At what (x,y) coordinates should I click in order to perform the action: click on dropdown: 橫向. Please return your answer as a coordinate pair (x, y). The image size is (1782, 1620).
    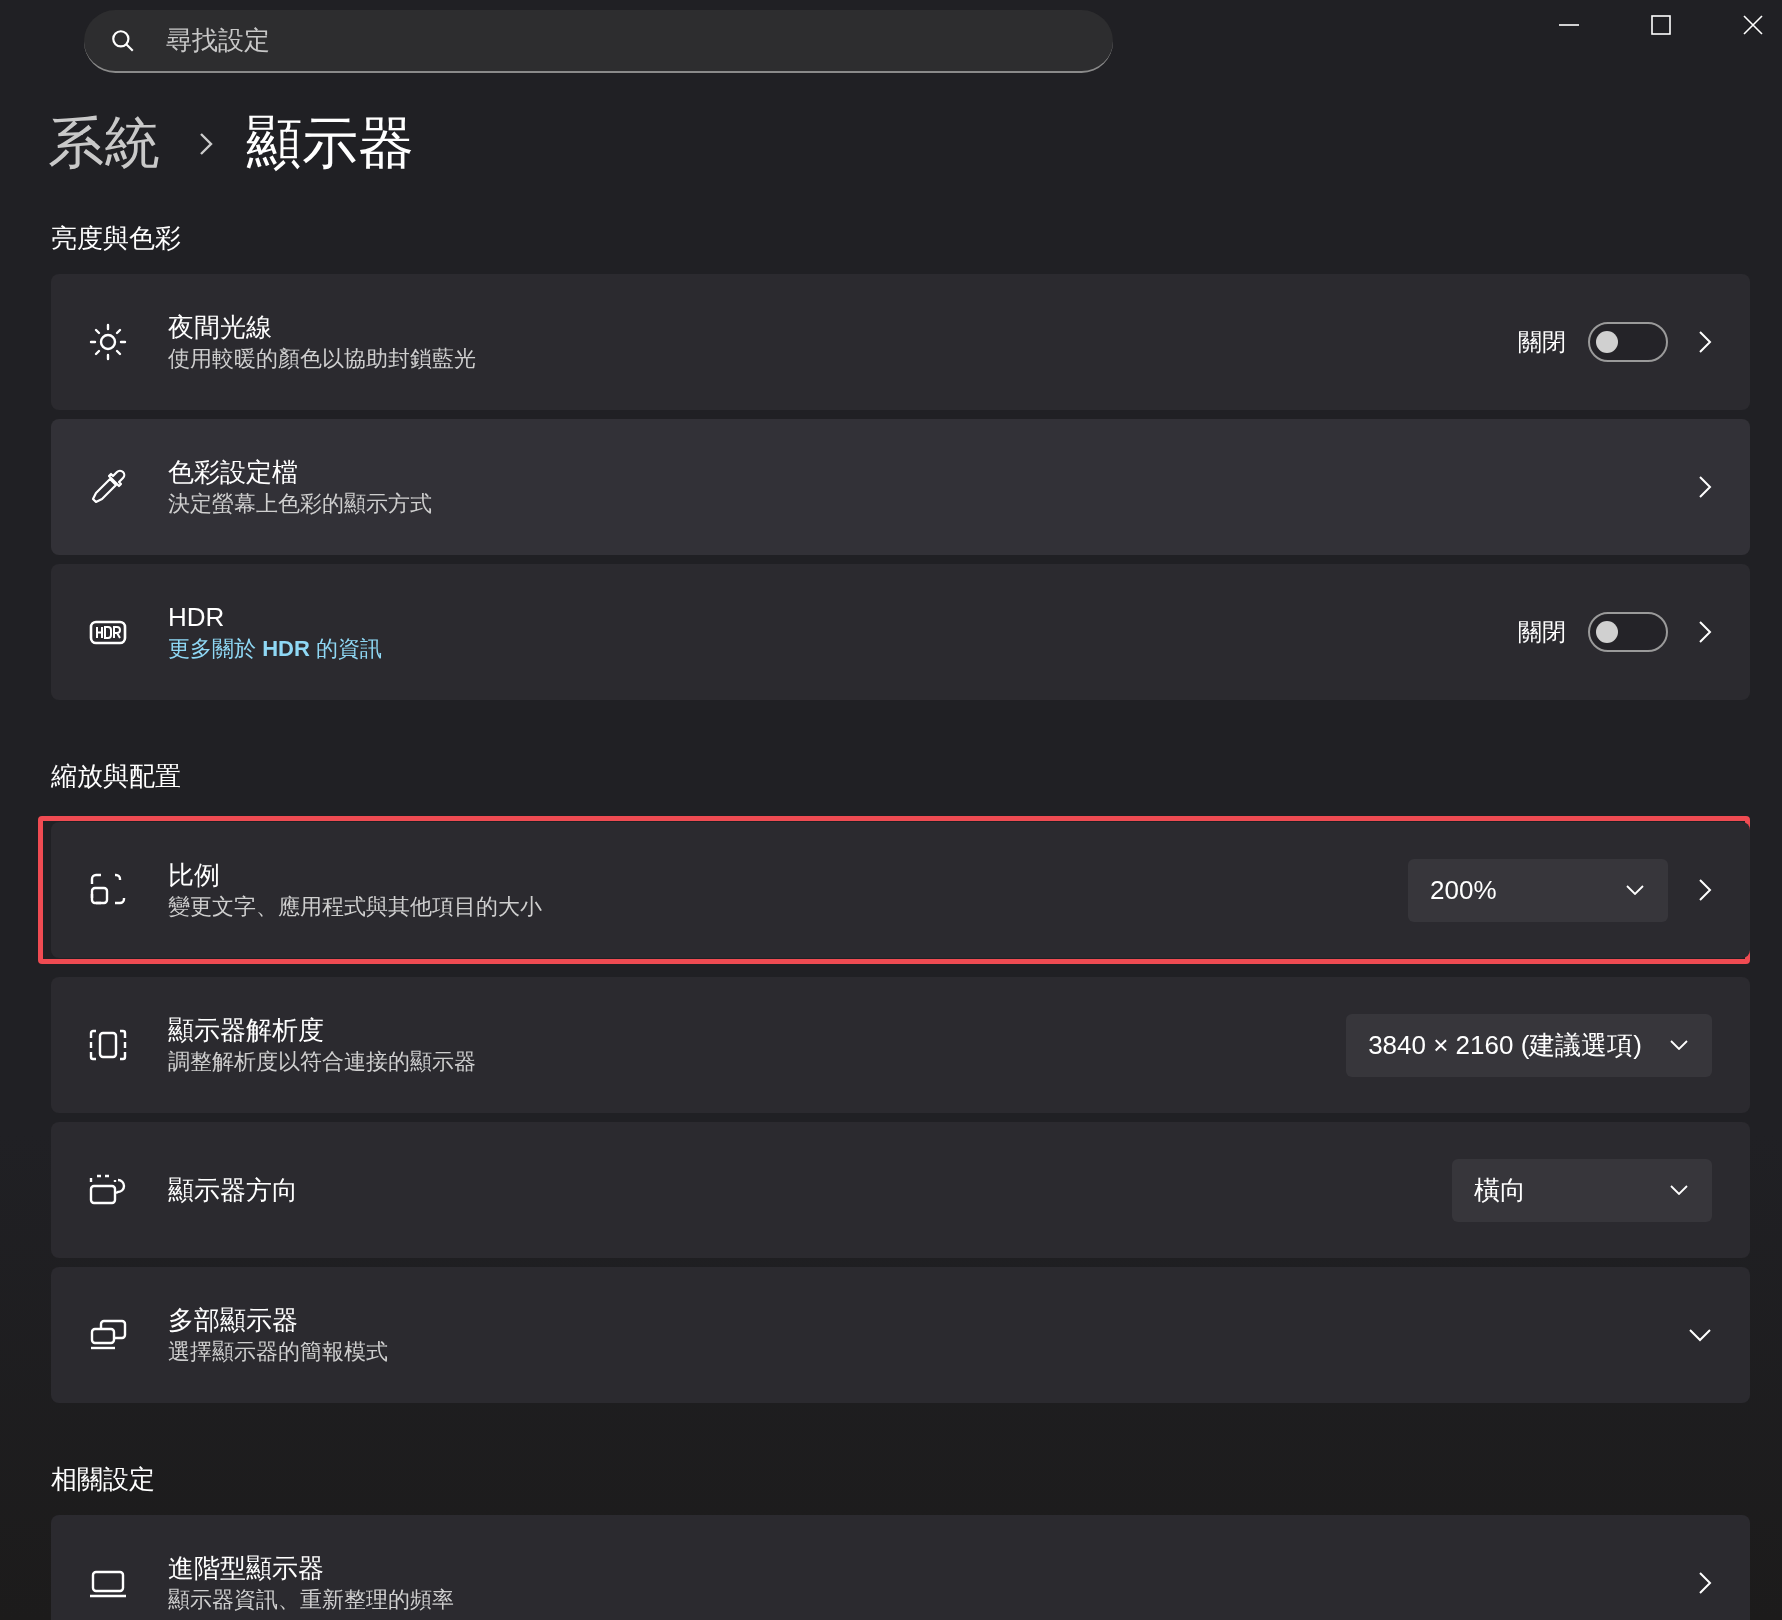
    Looking at the image, I should click on (1582, 1190).